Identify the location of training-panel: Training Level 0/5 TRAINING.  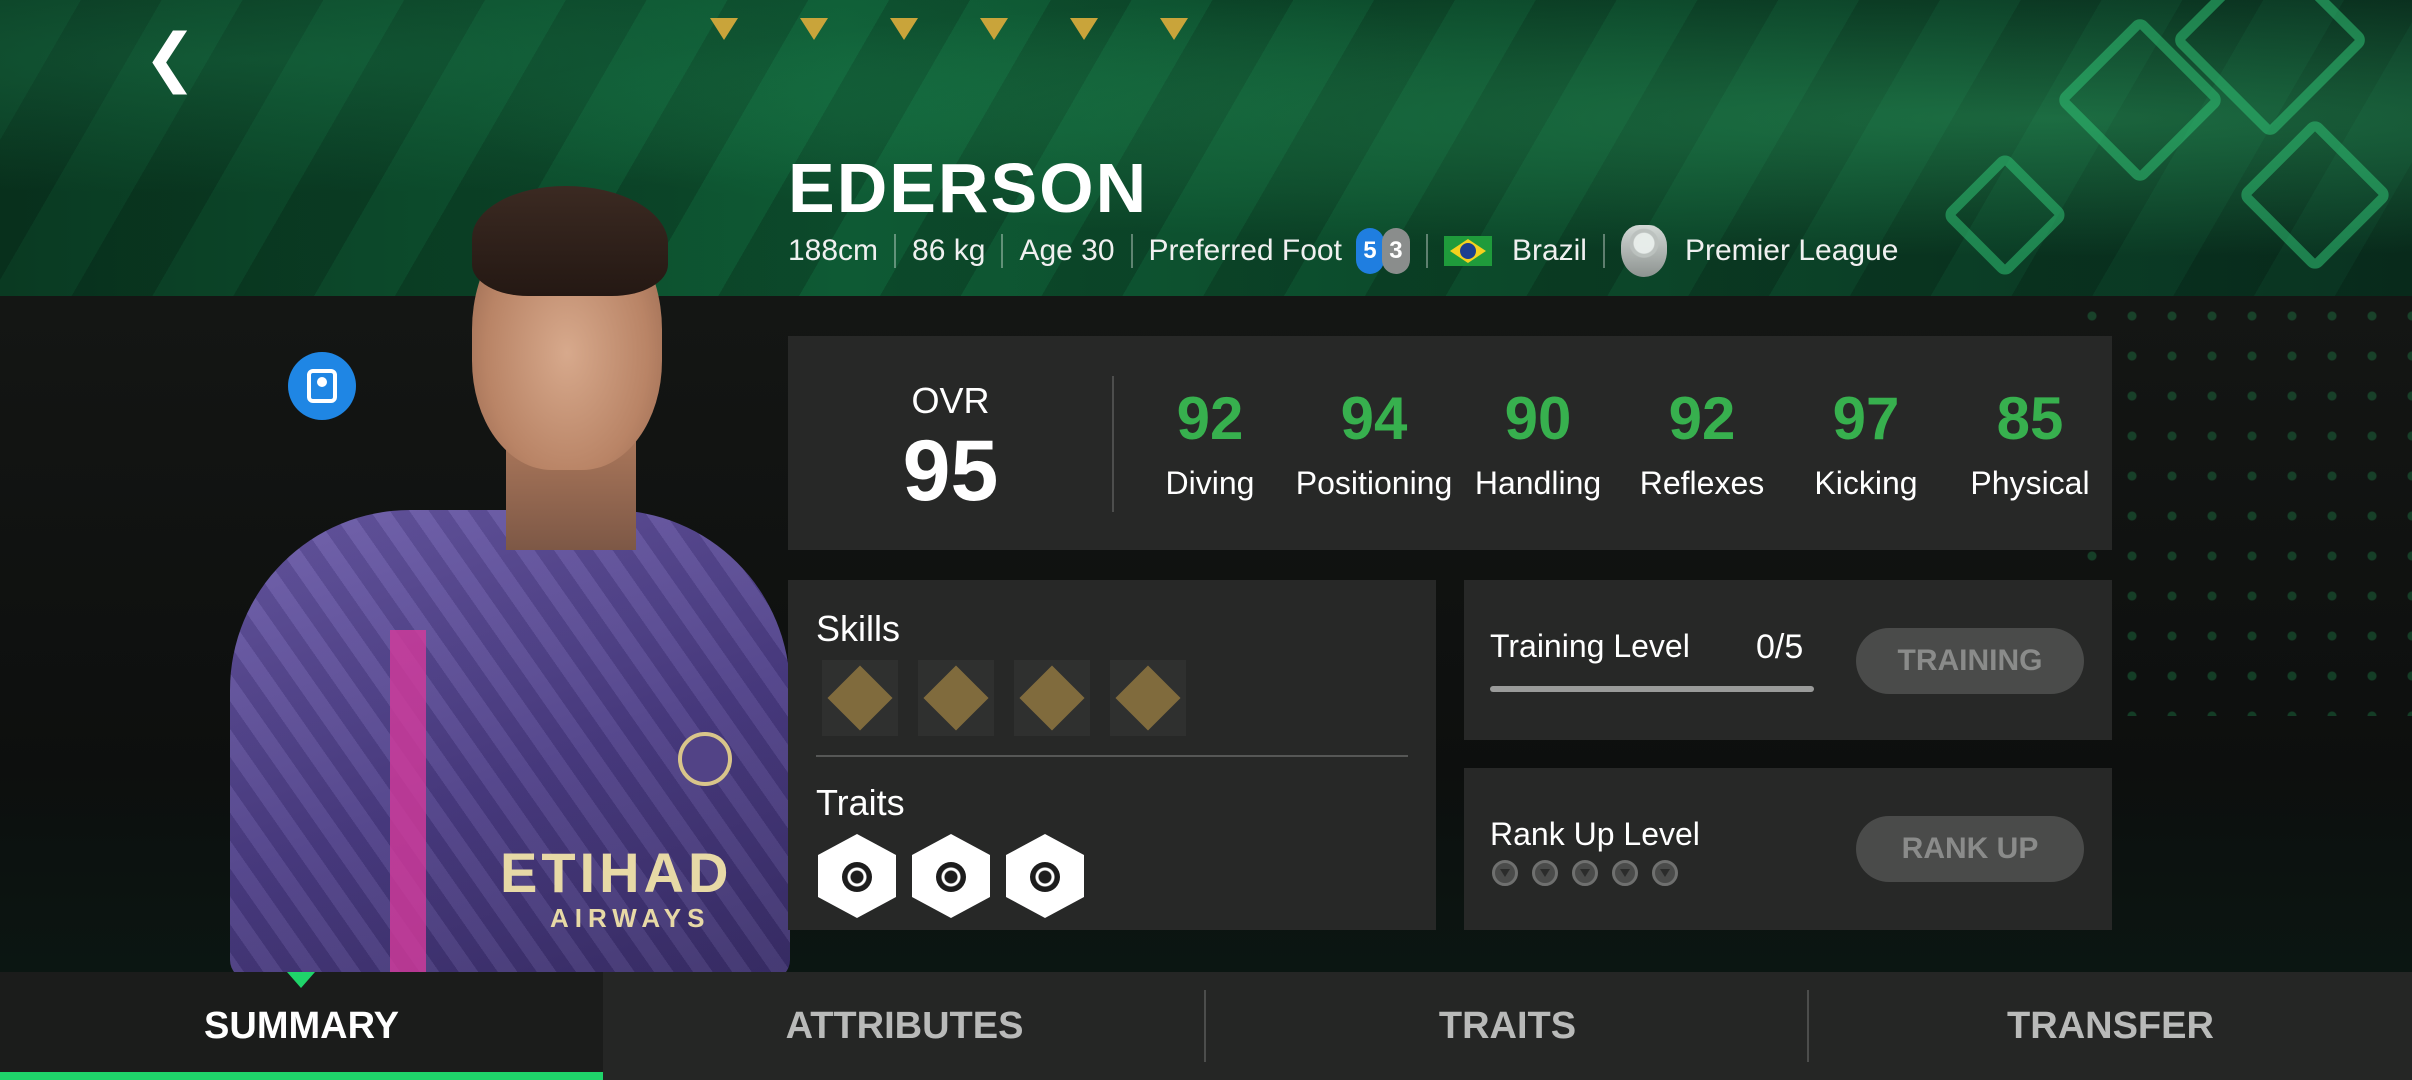
(1788, 660).